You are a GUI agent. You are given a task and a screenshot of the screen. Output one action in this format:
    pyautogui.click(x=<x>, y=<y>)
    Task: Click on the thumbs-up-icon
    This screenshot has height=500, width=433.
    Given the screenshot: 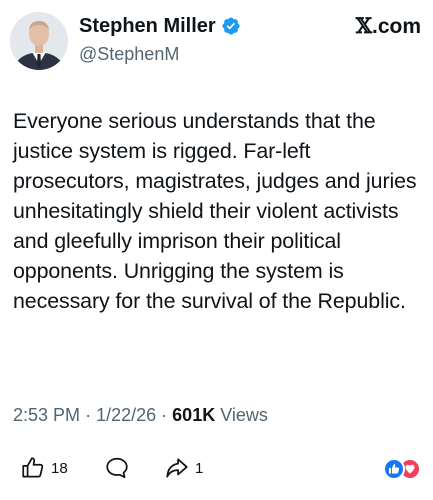 What is the action you would take?
    pyautogui.click(x=33, y=467)
    